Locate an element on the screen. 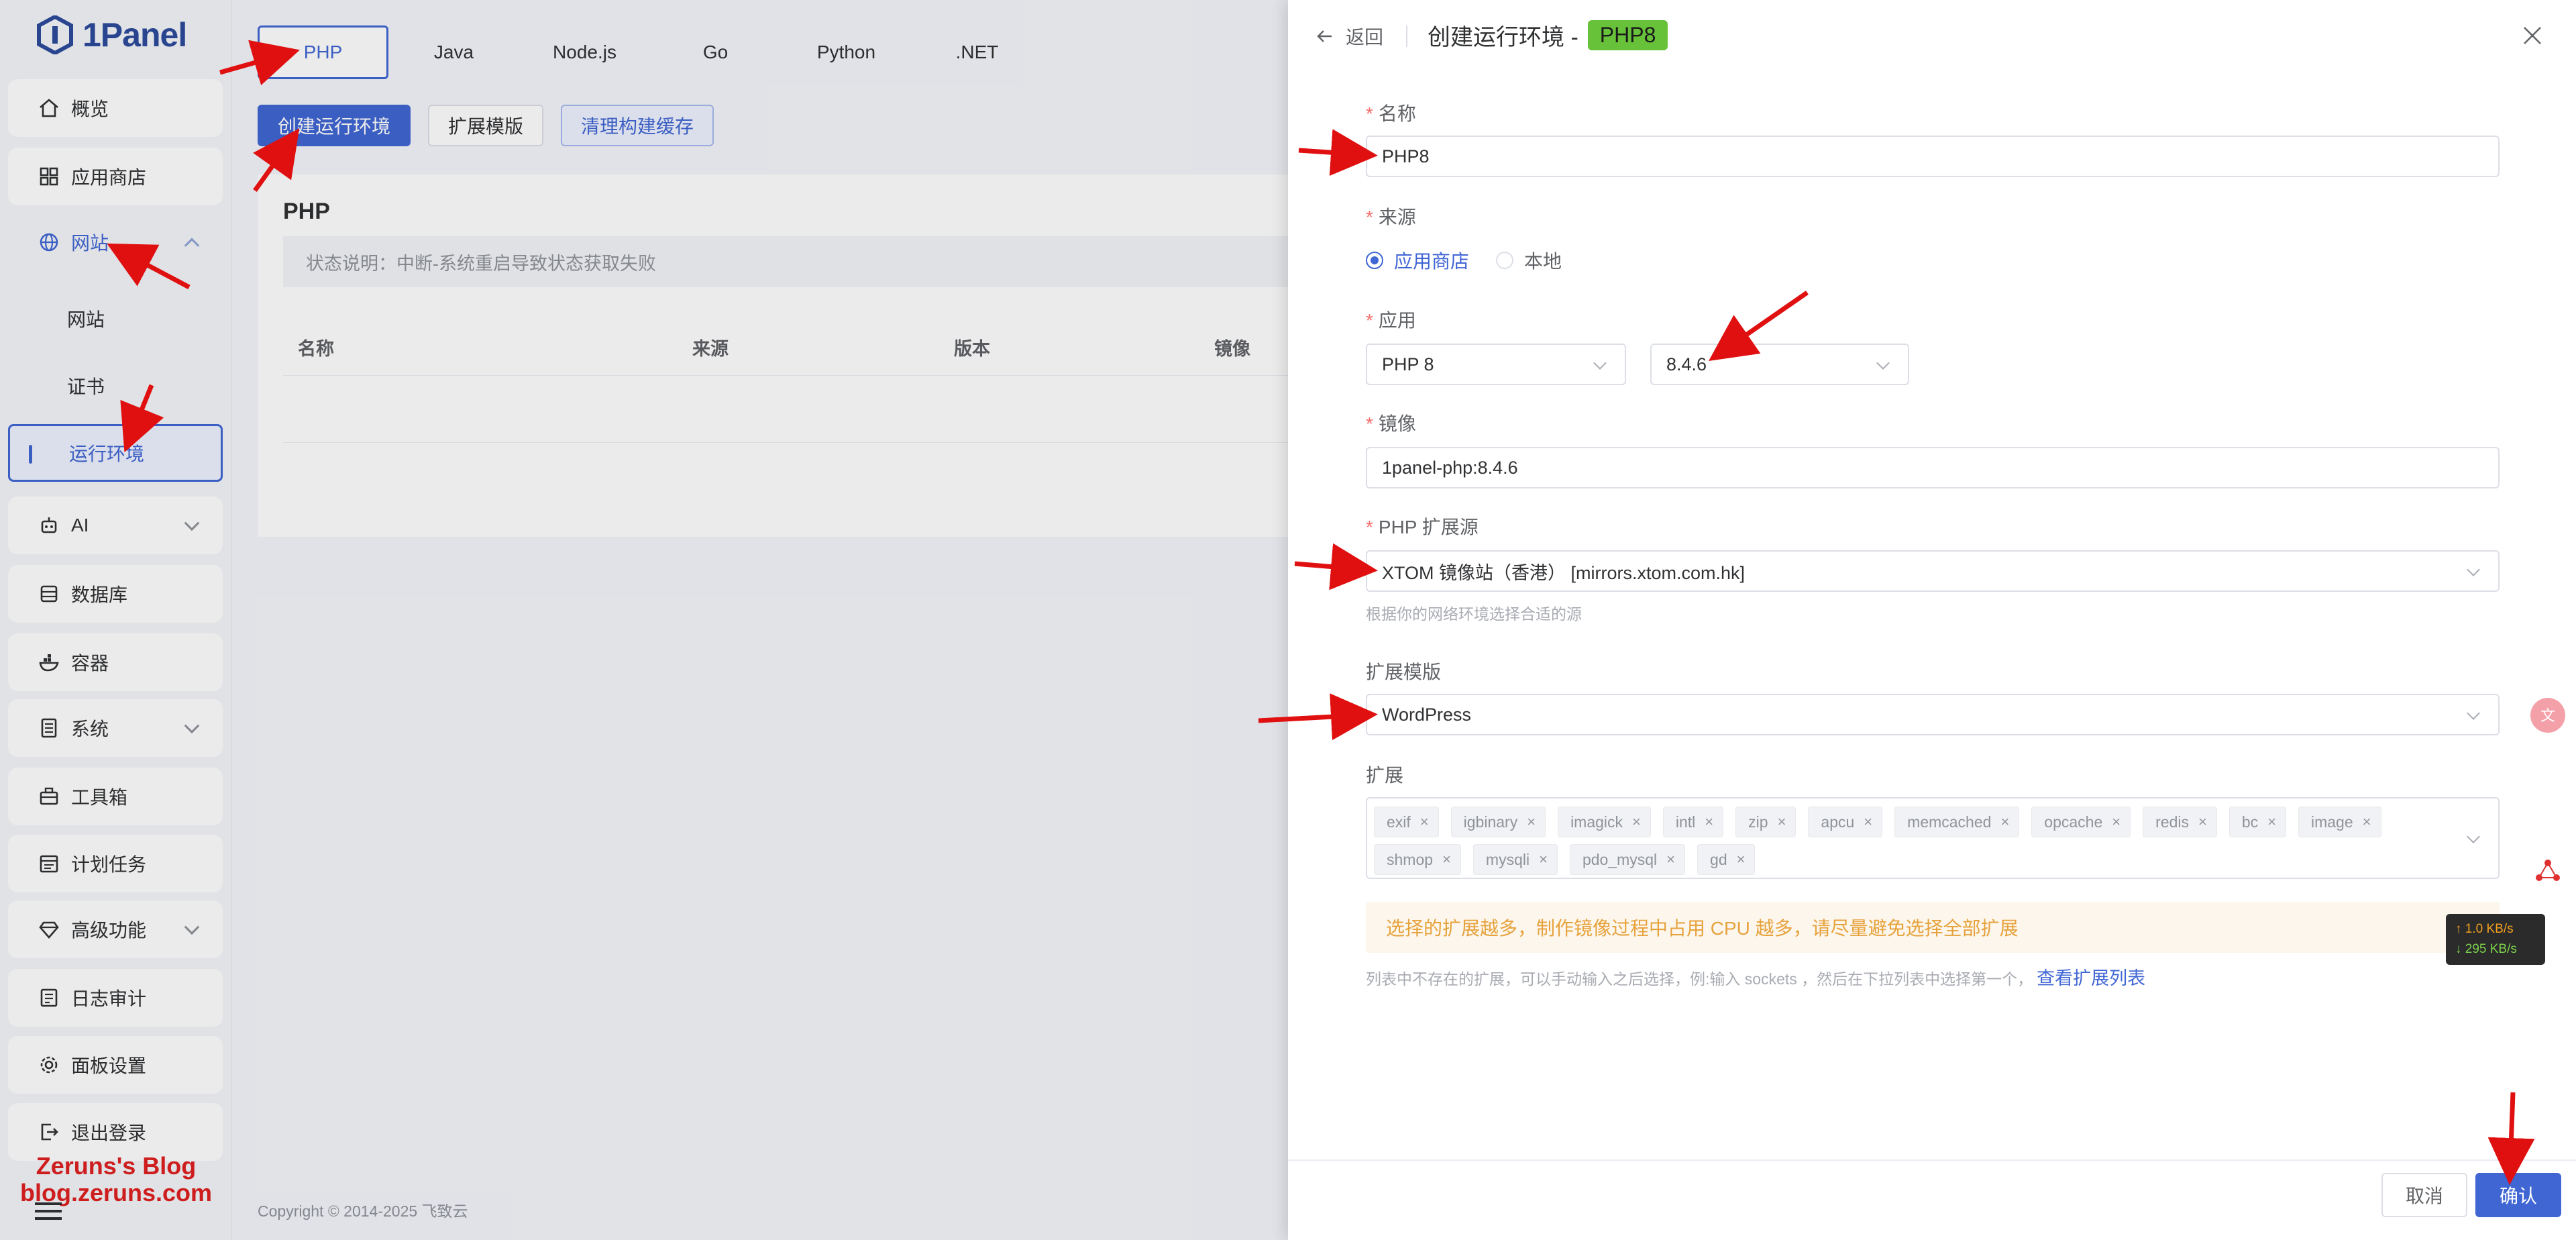  sidebar-item-ai: AI is located at coordinates (115, 525).